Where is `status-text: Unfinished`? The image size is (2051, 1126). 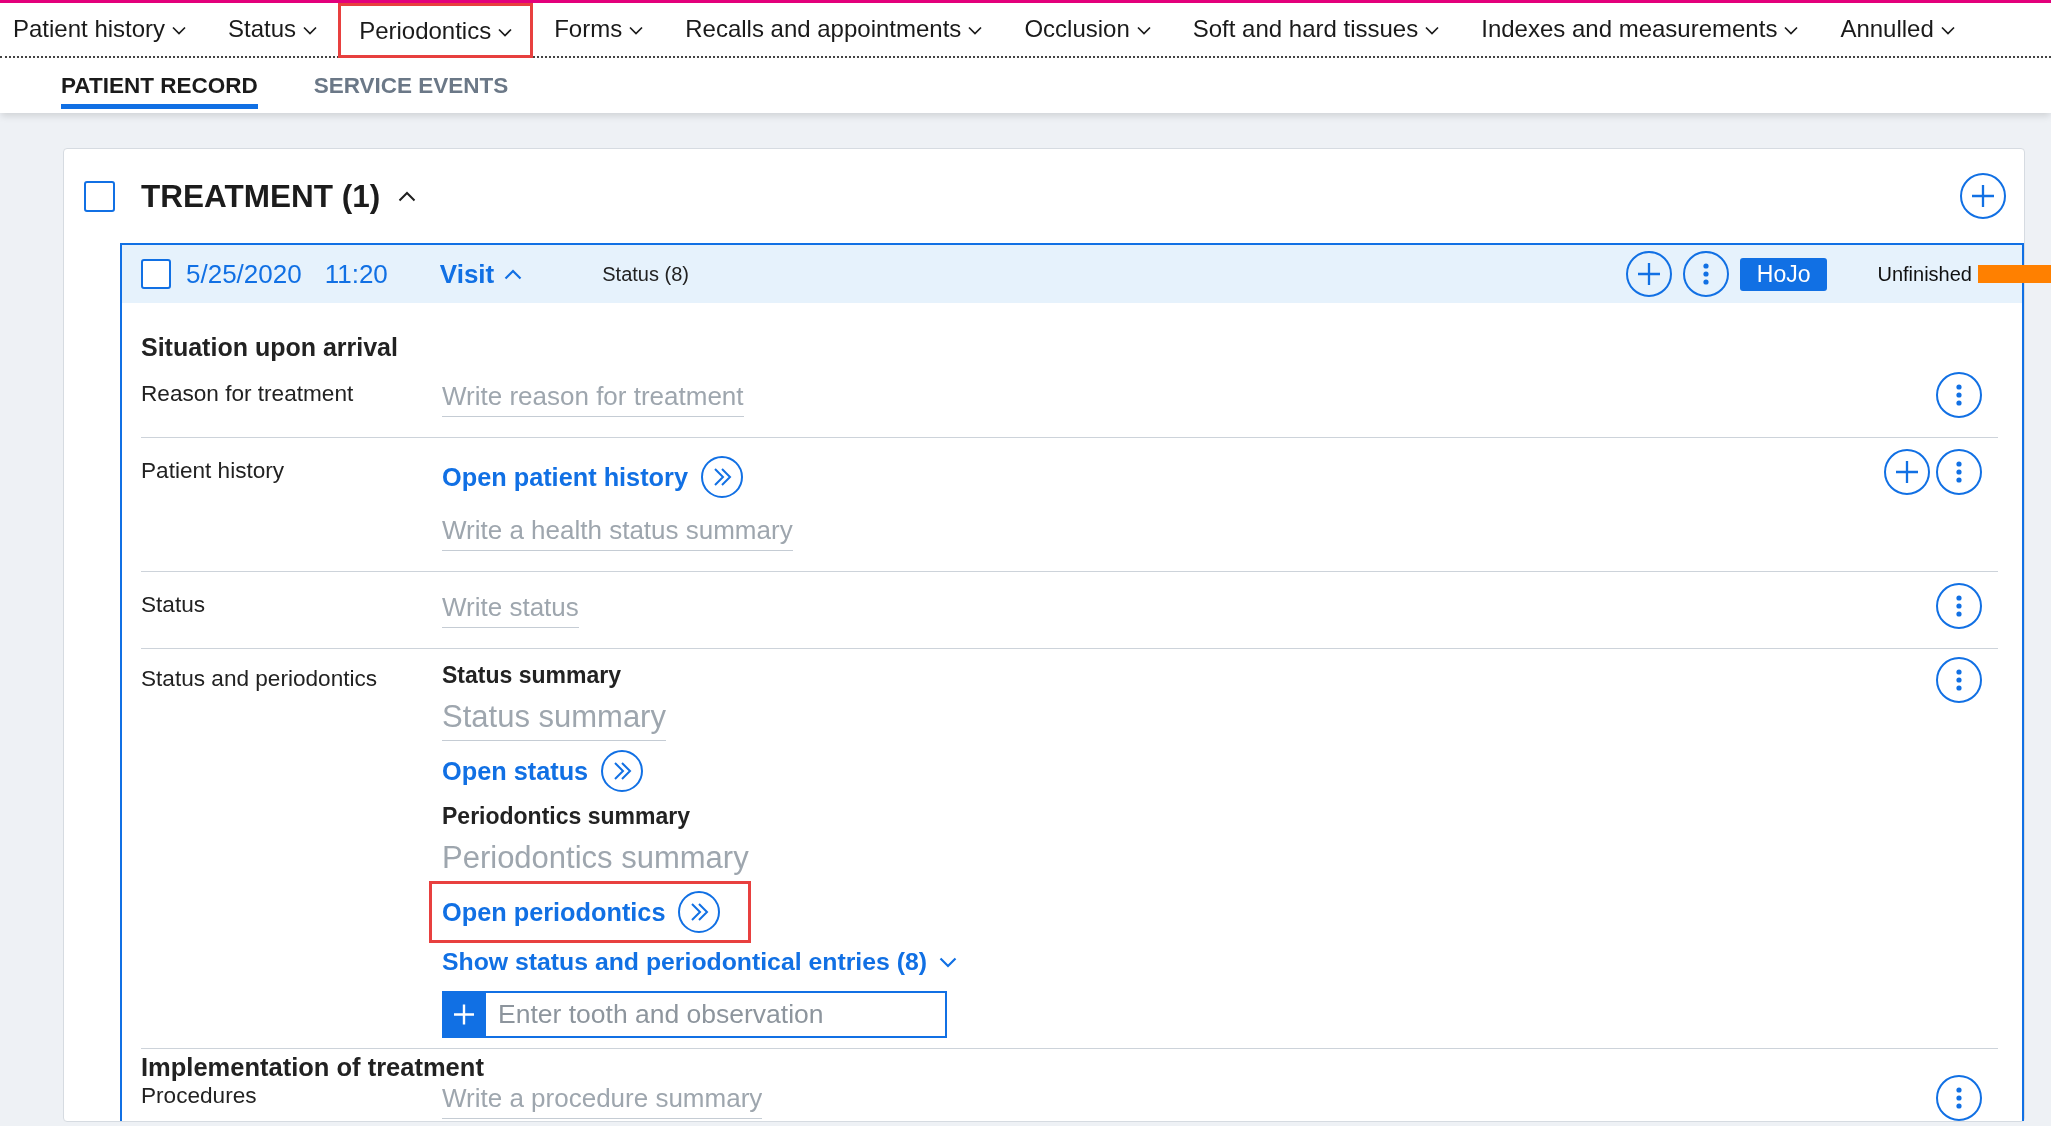 status-text: Unfinished is located at coordinates (1924, 274).